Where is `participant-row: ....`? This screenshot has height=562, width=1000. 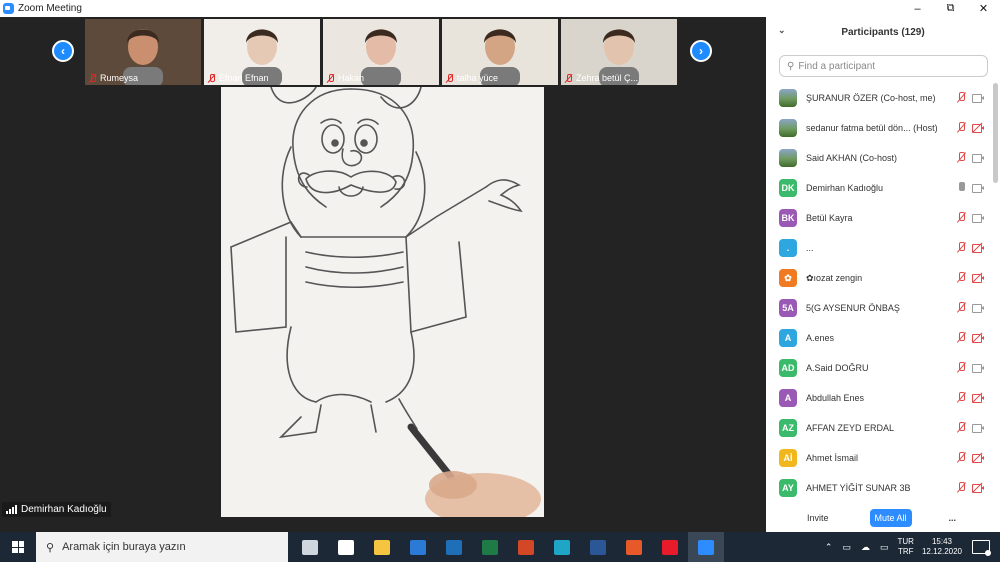 participant-row: .... is located at coordinates (879, 248).